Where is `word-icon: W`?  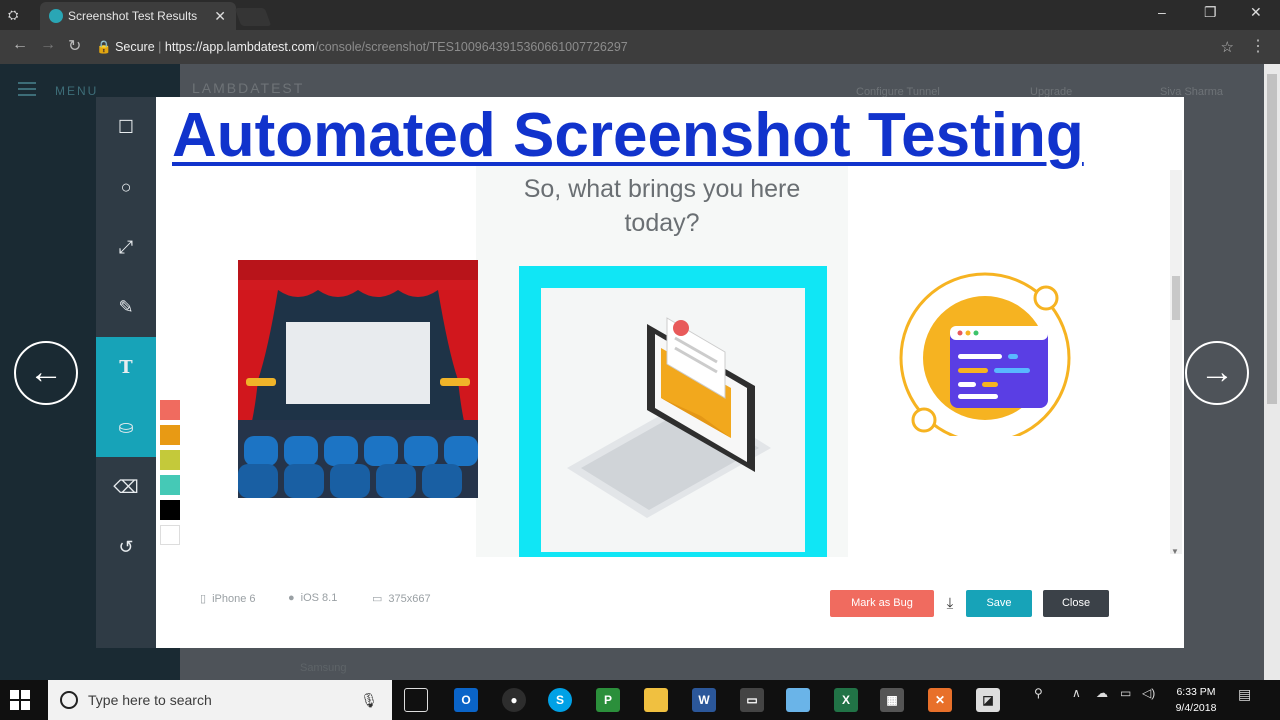 word-icon: W is located at coordinates (704, 700).